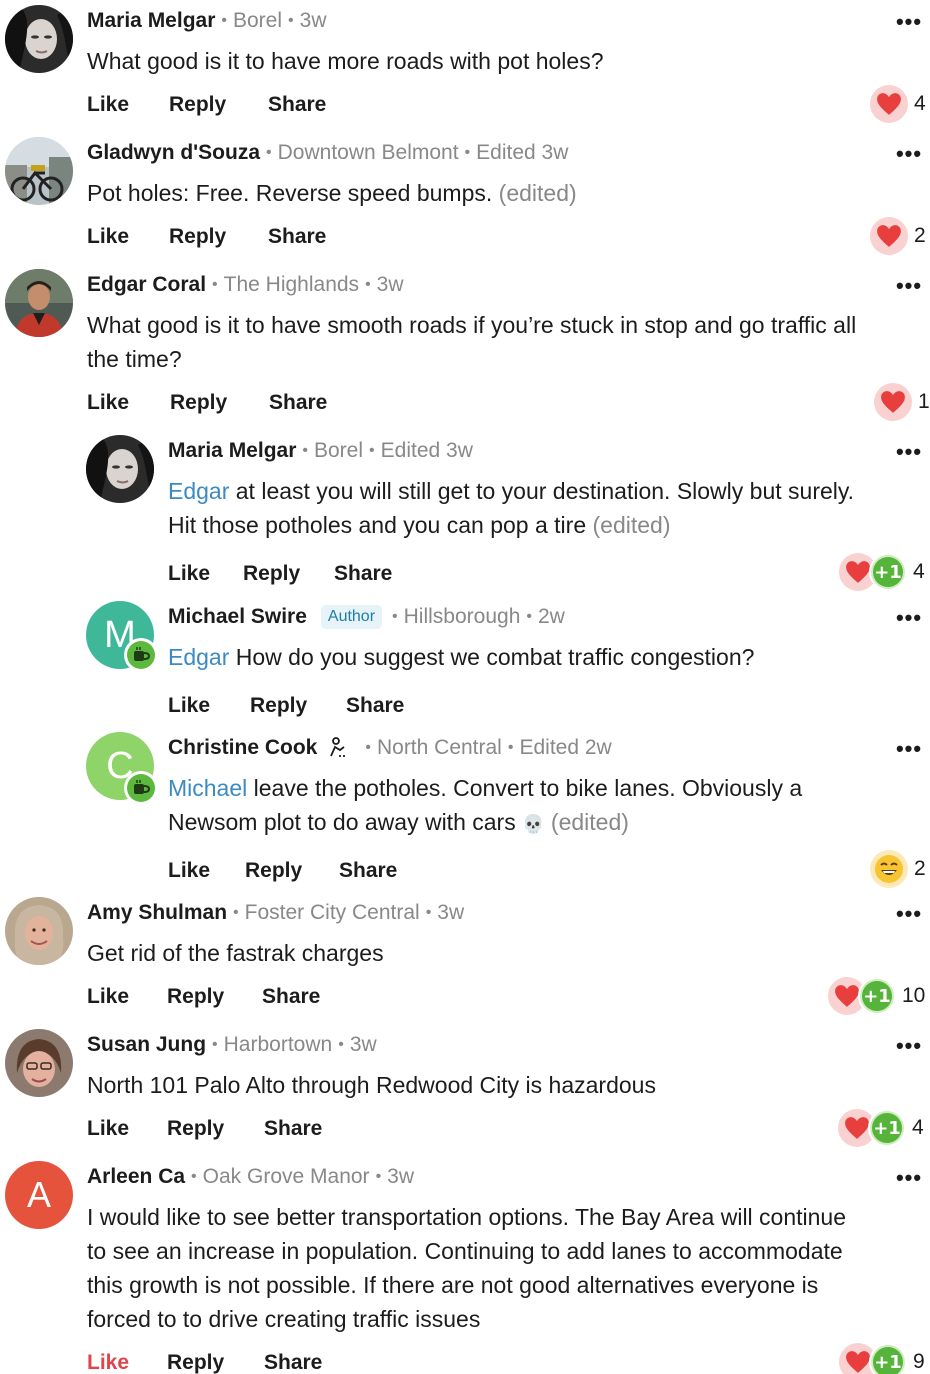 This screenshot has width=930, height=1374. I want to click on reaction-summary: +1 10, so click(876, 996).